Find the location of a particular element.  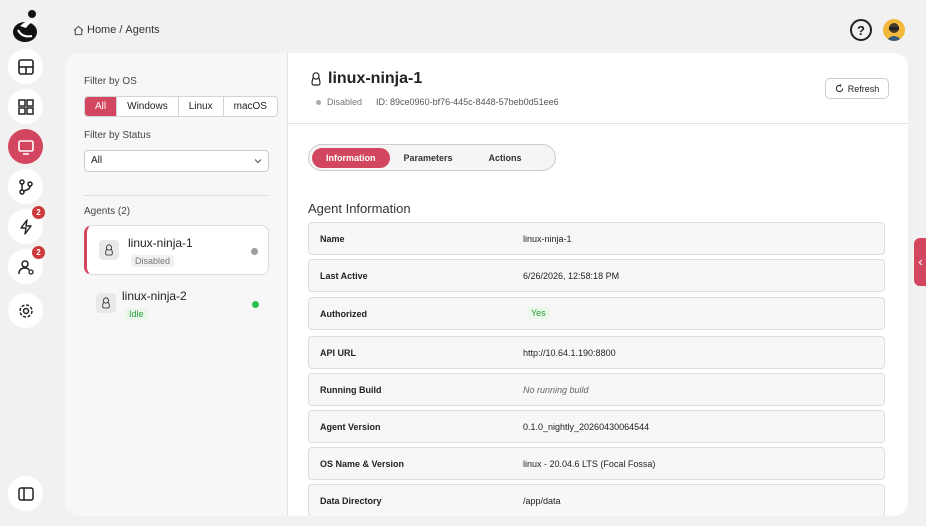

git-branch-icon is located at coordinates (25, 186).